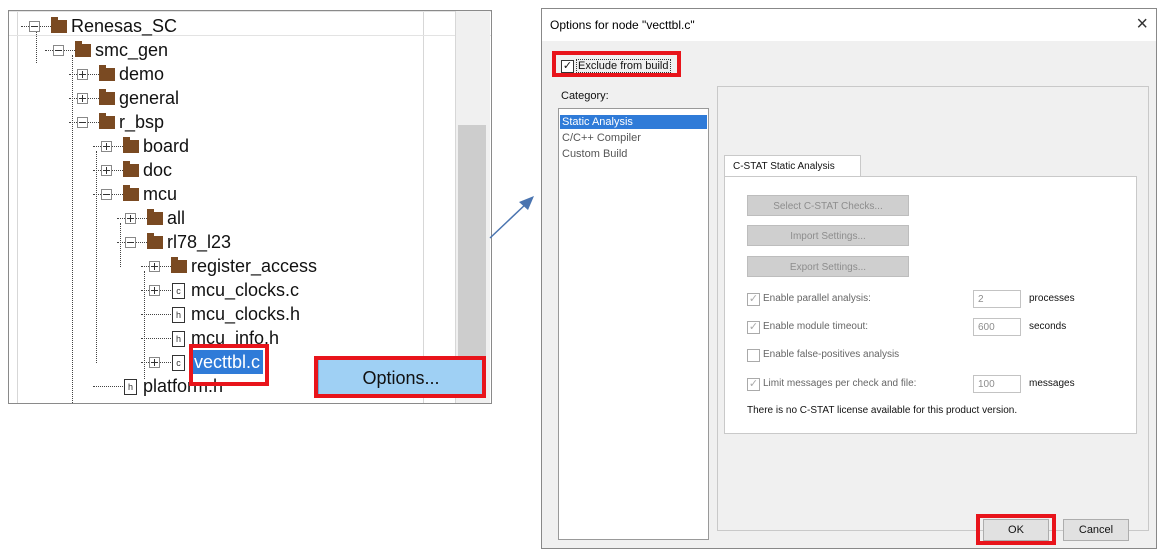  Describe the element at coordinates (997, 299) in the screenshot. I see `parallel-input: 2` at that location.